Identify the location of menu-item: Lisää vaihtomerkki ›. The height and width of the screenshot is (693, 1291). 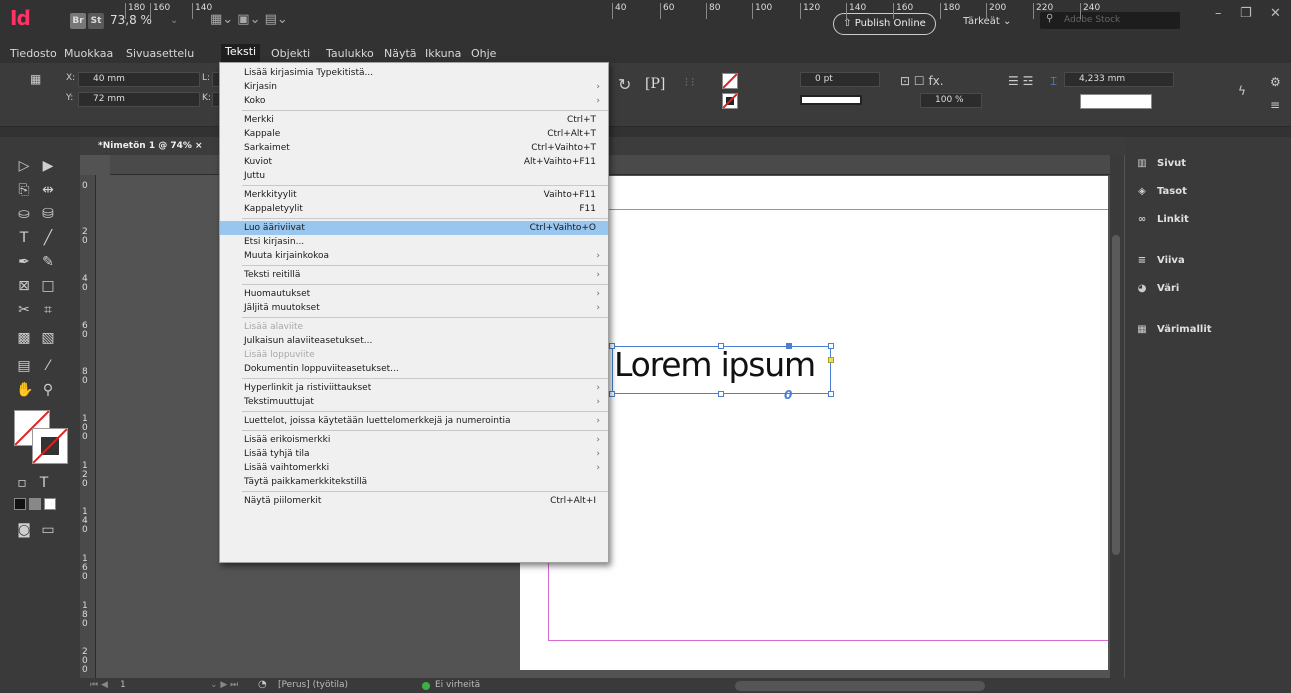
(414, 468).